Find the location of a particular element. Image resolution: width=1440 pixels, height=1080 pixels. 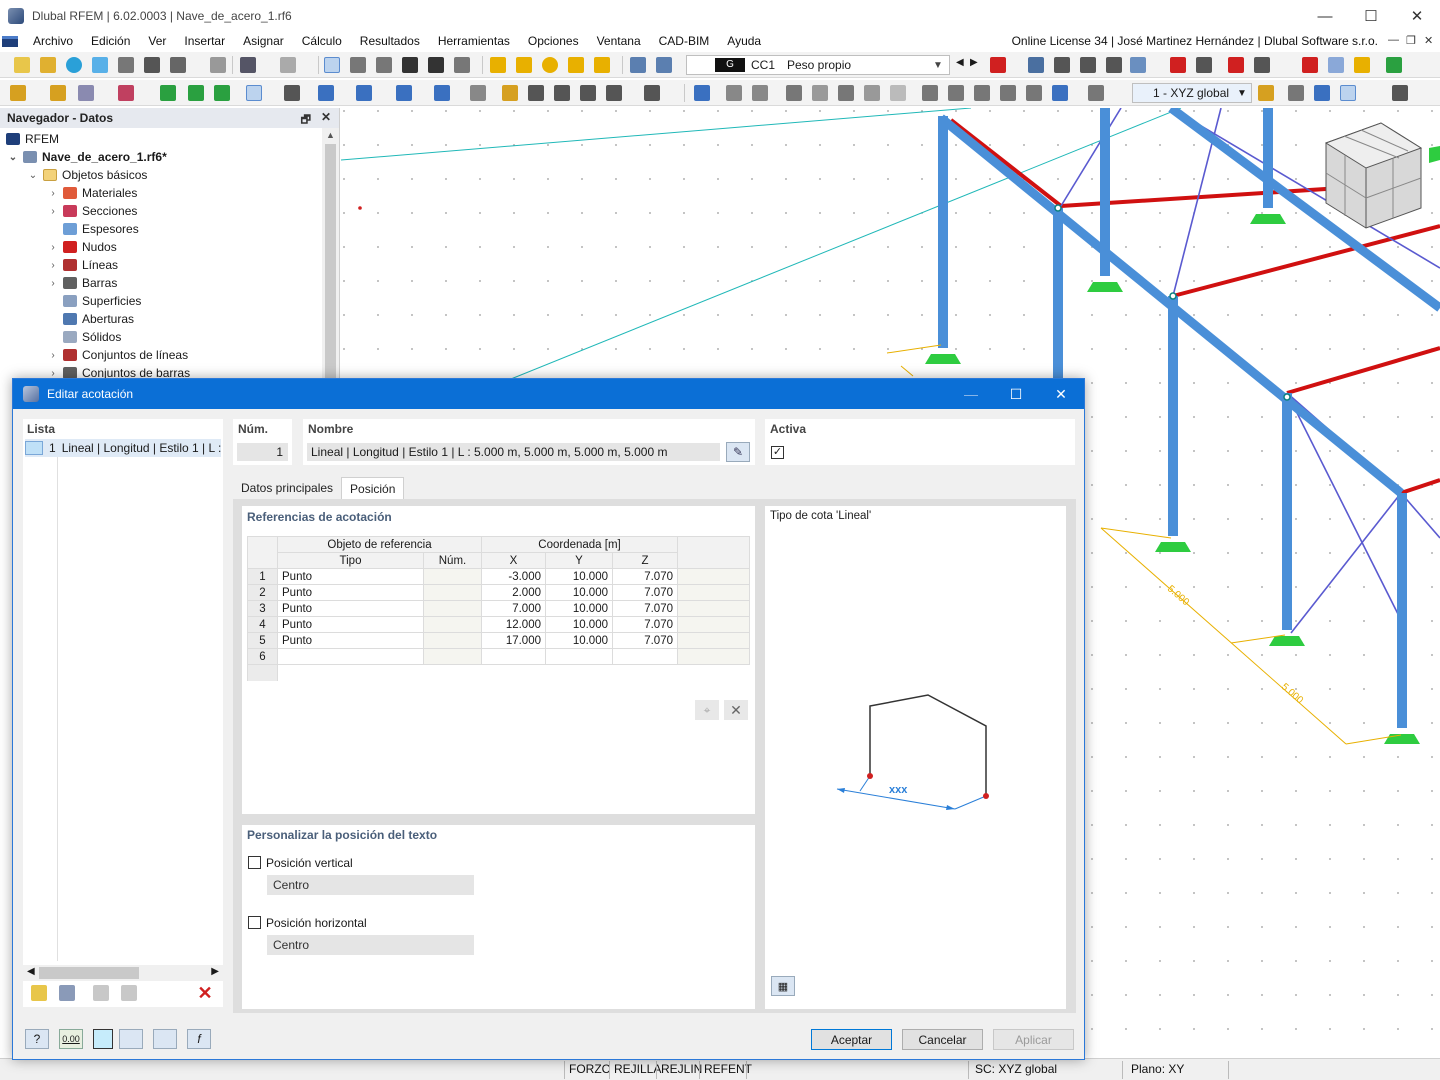

table-row: 6 is located at coordinates (498, 656).